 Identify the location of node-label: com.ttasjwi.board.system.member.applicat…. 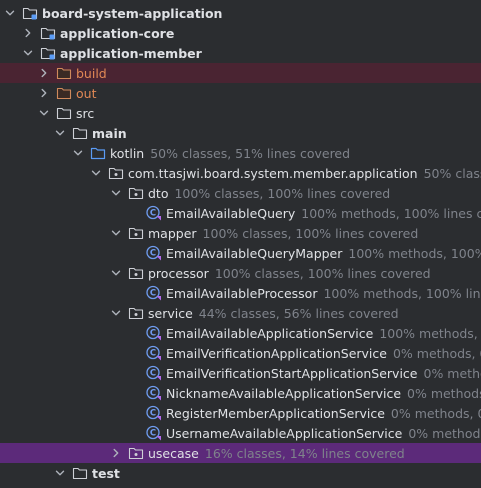
(273, 173).